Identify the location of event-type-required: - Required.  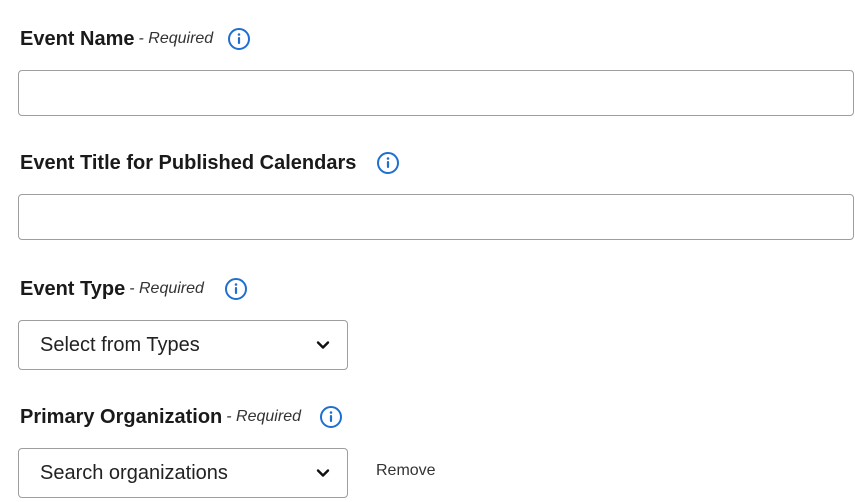
(166, 288).